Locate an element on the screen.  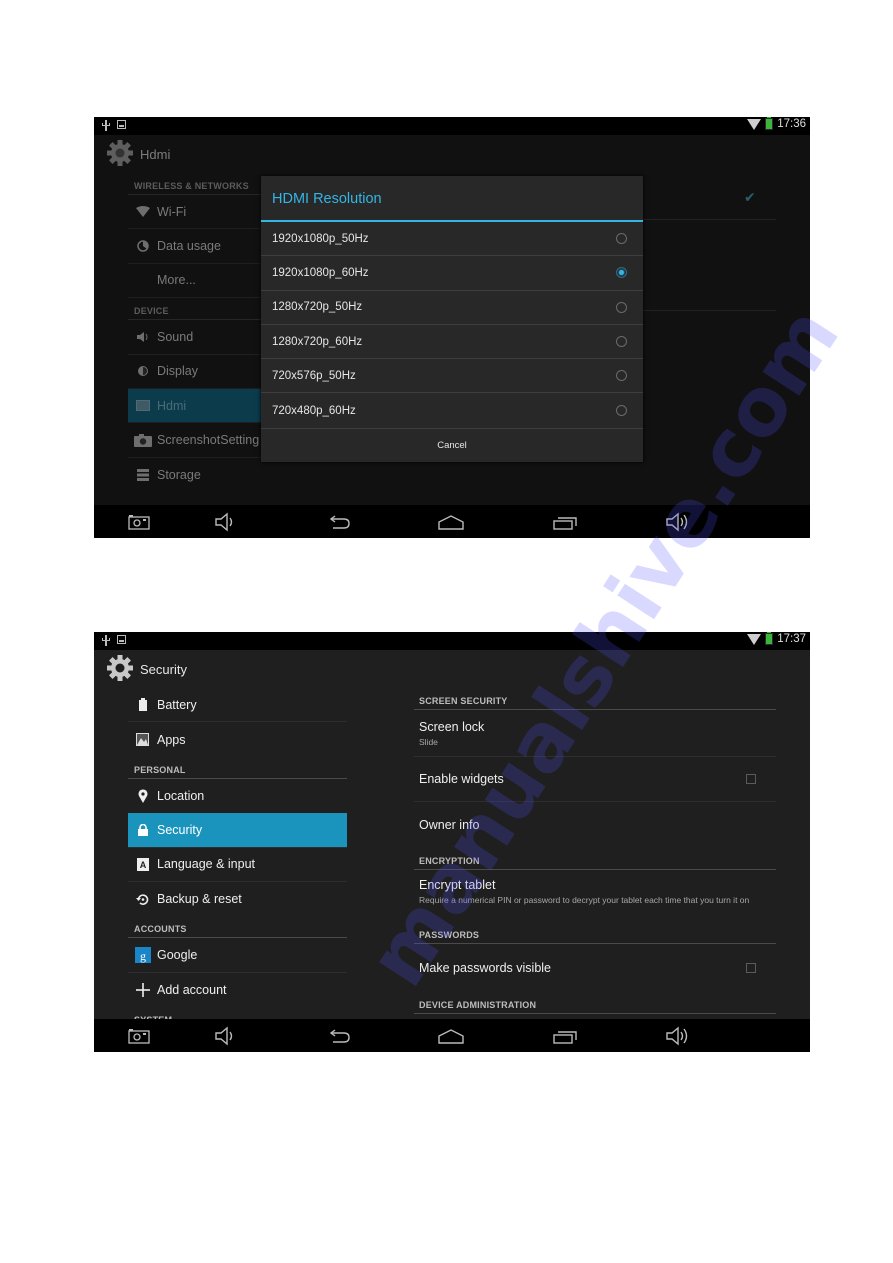
resolution-option: 1280x720p_60Hz is located at coordinates (452, 342).